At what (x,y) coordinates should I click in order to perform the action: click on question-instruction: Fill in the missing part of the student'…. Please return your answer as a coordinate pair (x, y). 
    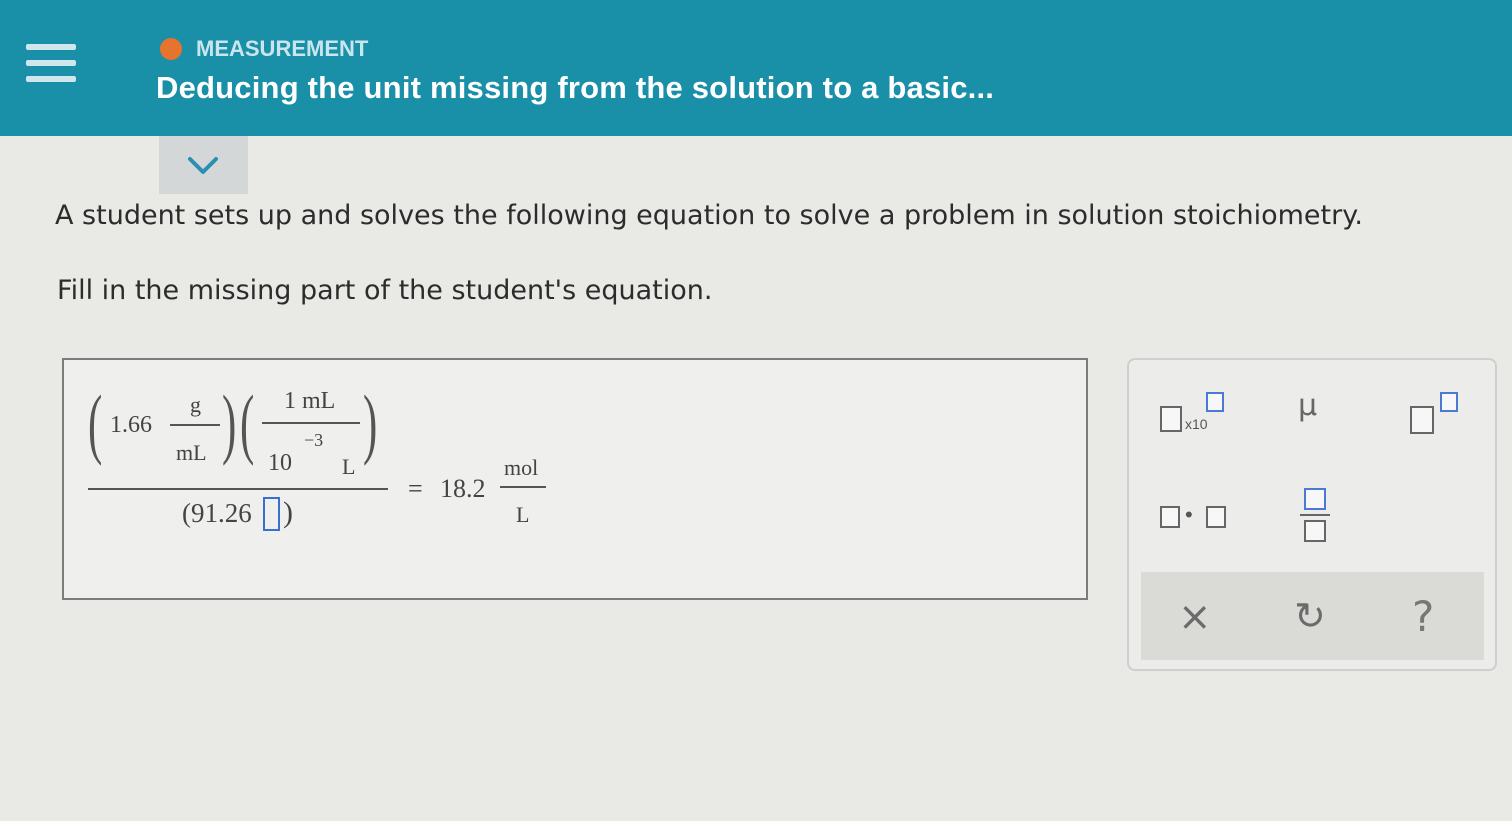
    Looking at the image, I should click on (385, 290).